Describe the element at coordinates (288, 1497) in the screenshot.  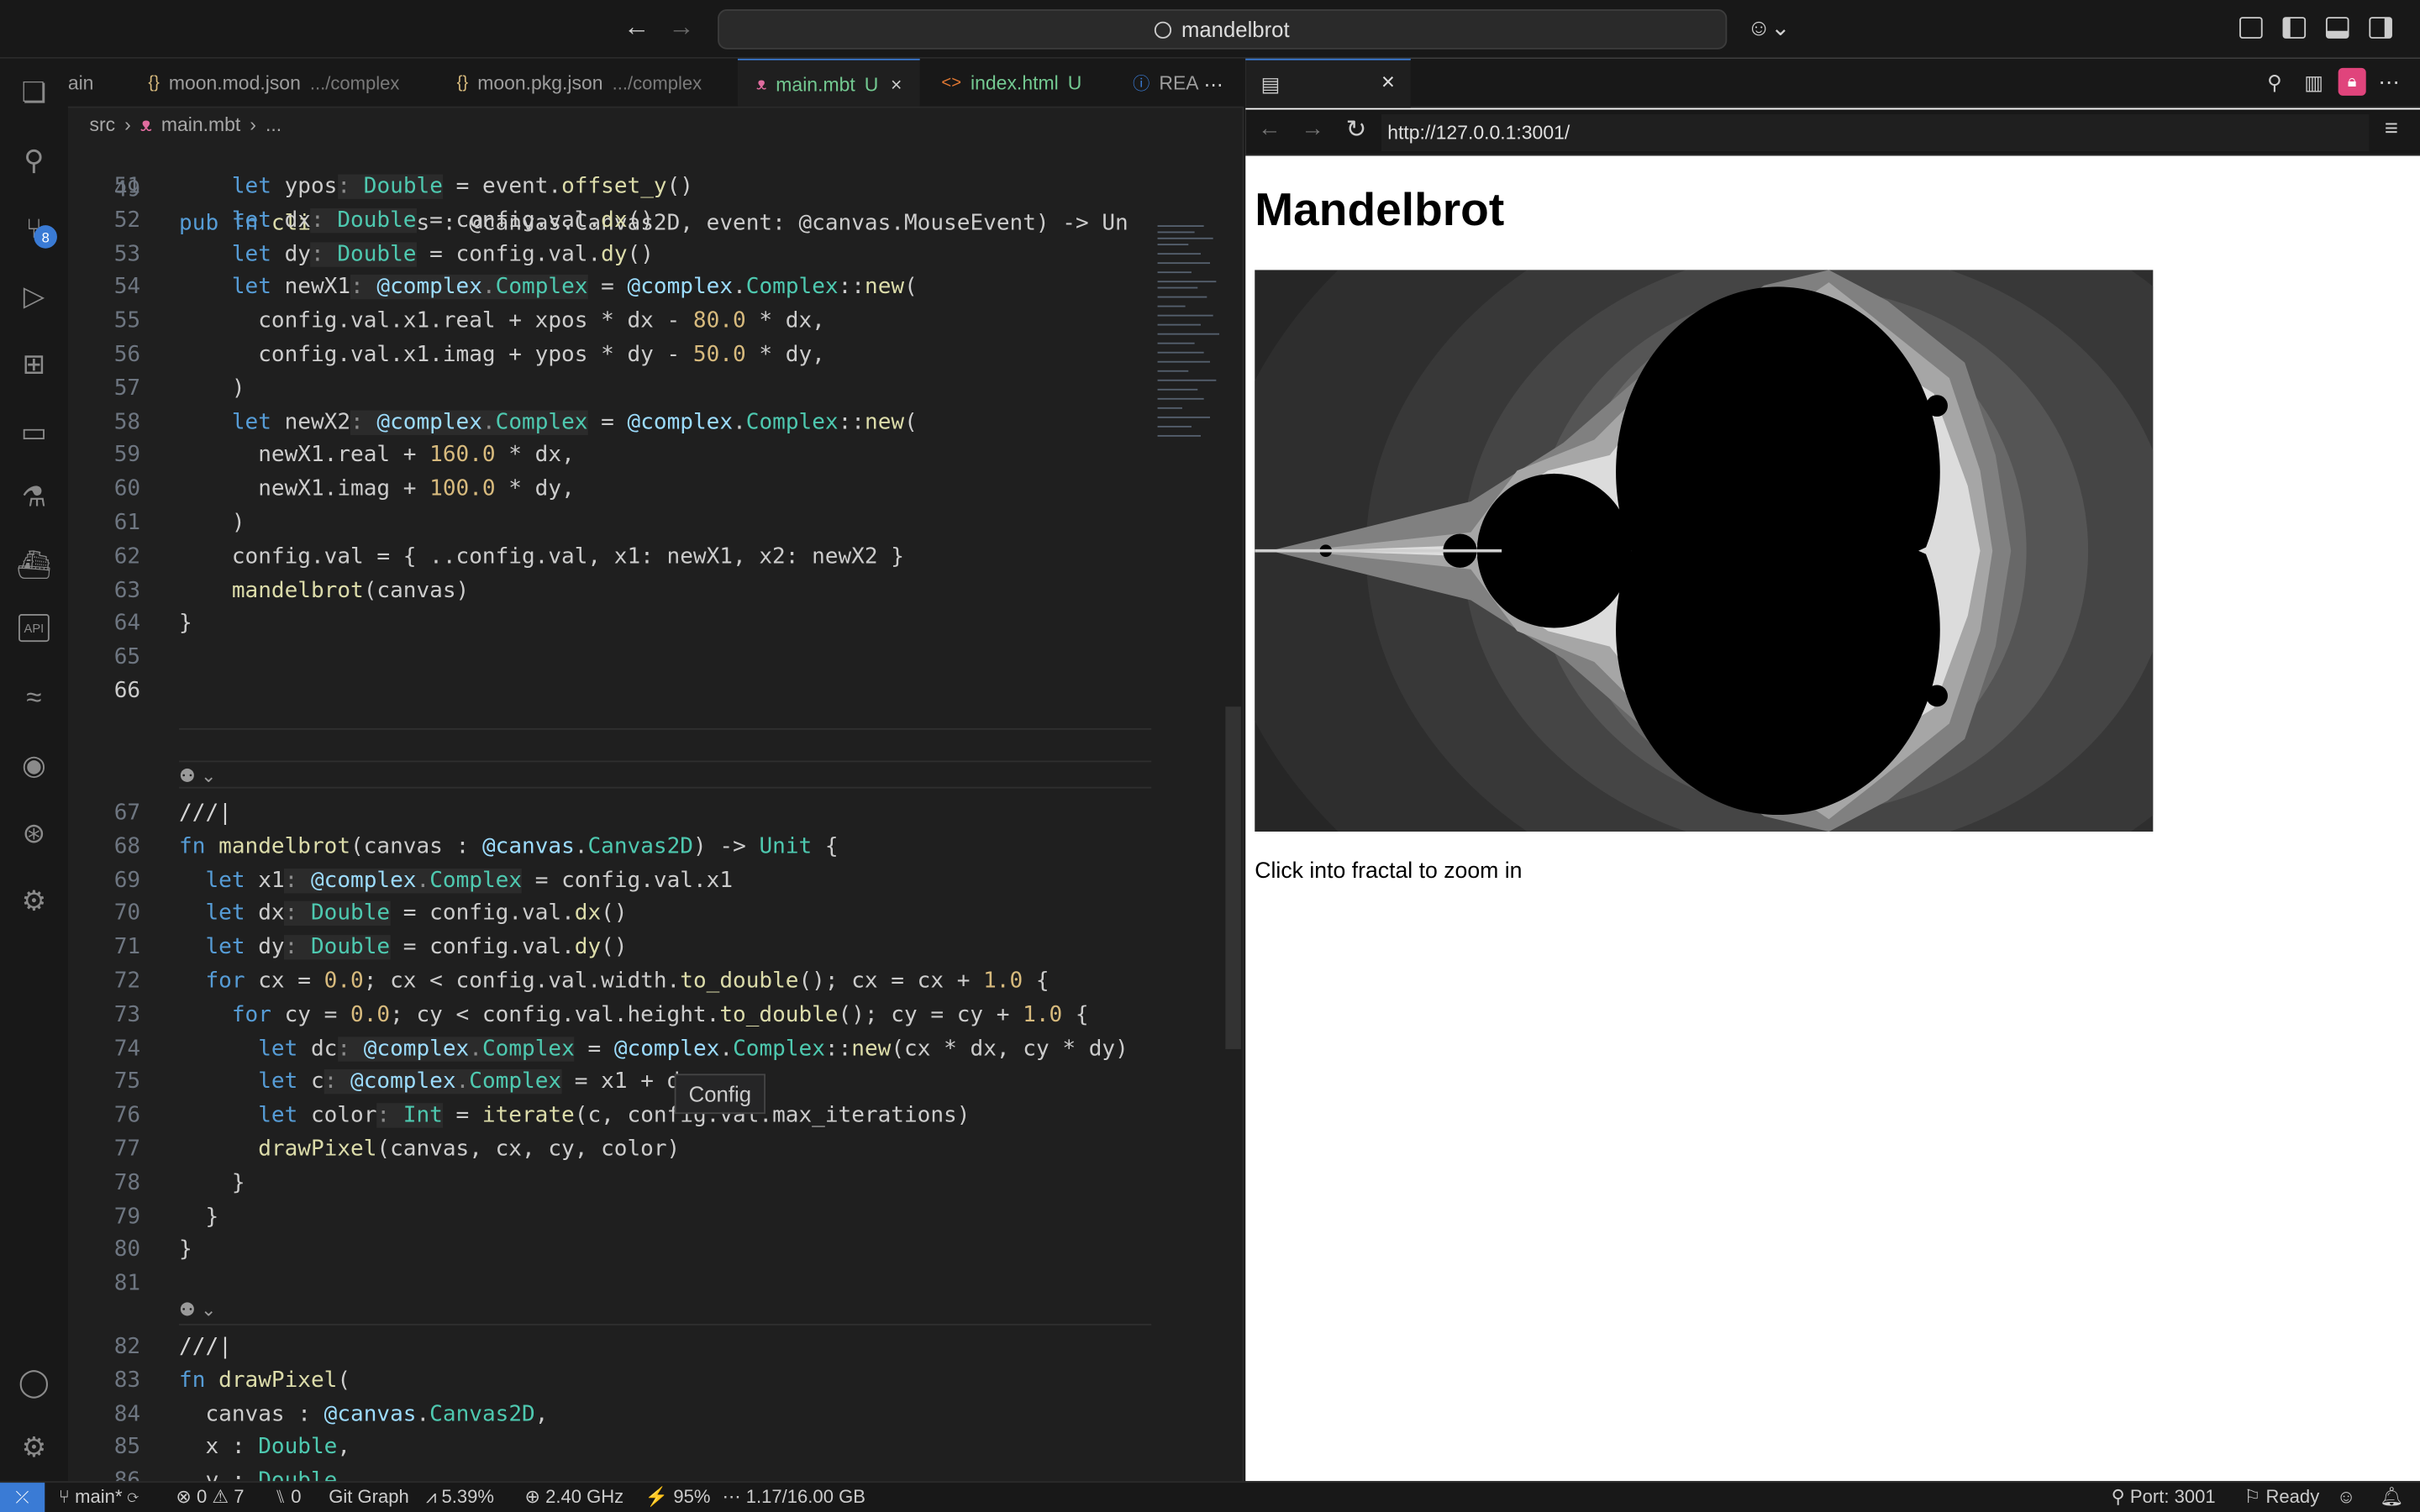
I see `ports-status: ⑊ 0` at that location.